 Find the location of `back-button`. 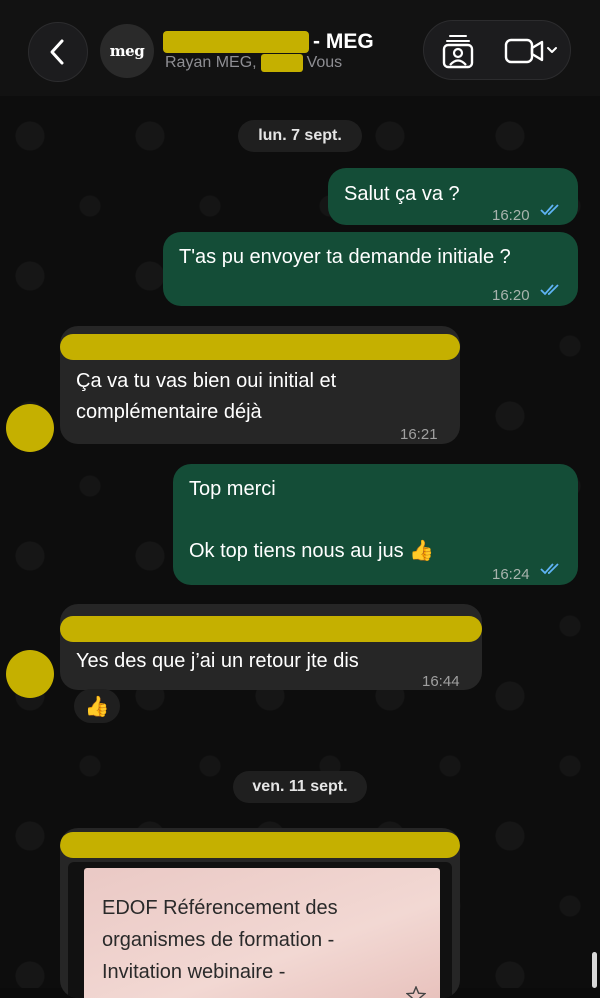

back-button is located at coordinates (58, 52).